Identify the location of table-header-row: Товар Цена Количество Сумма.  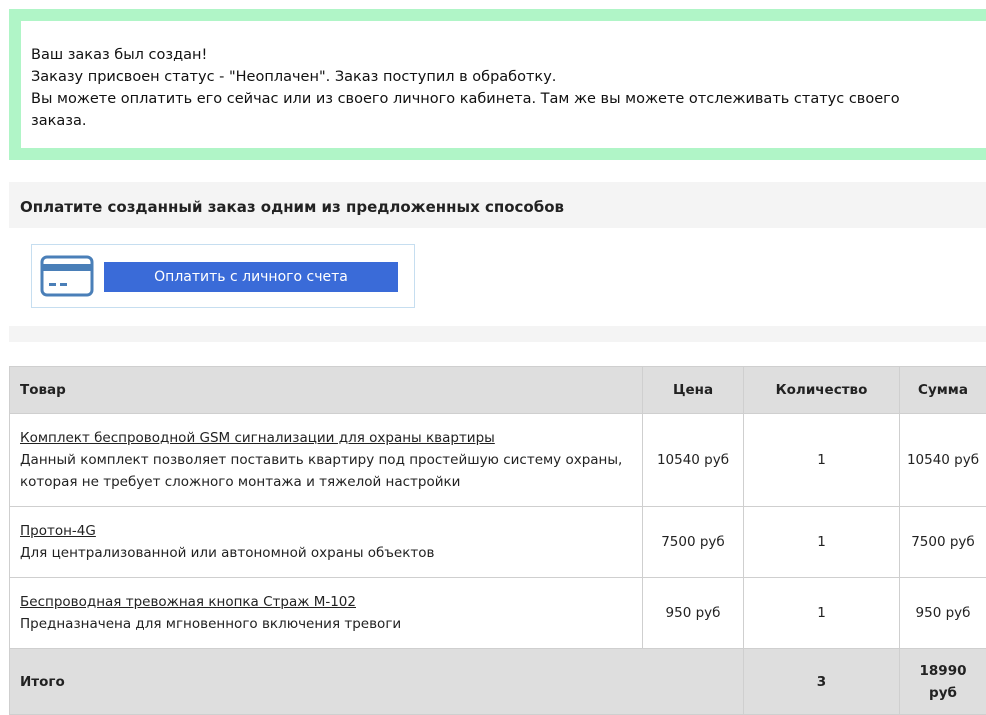
(498, 390).